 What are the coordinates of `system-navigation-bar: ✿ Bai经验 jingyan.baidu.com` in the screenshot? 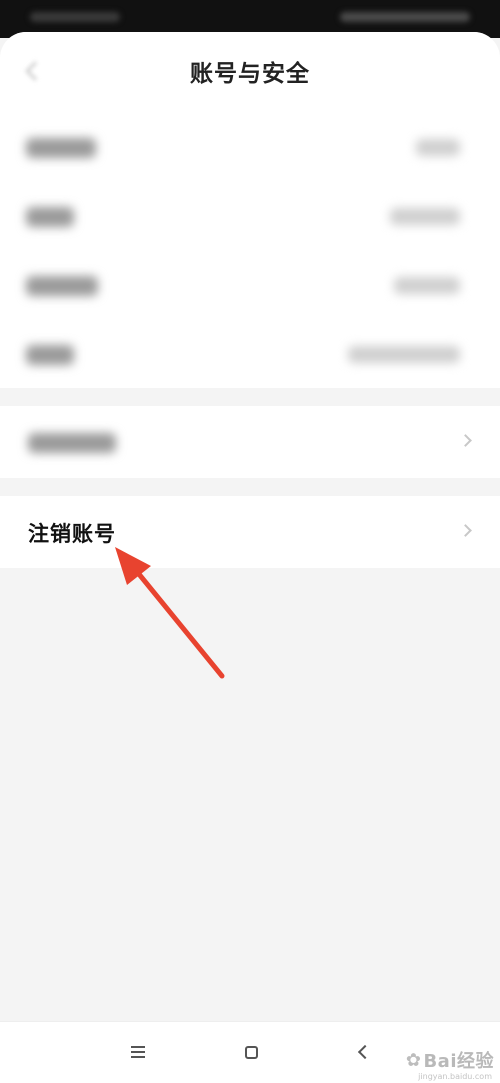 It's located at (250, 1052).